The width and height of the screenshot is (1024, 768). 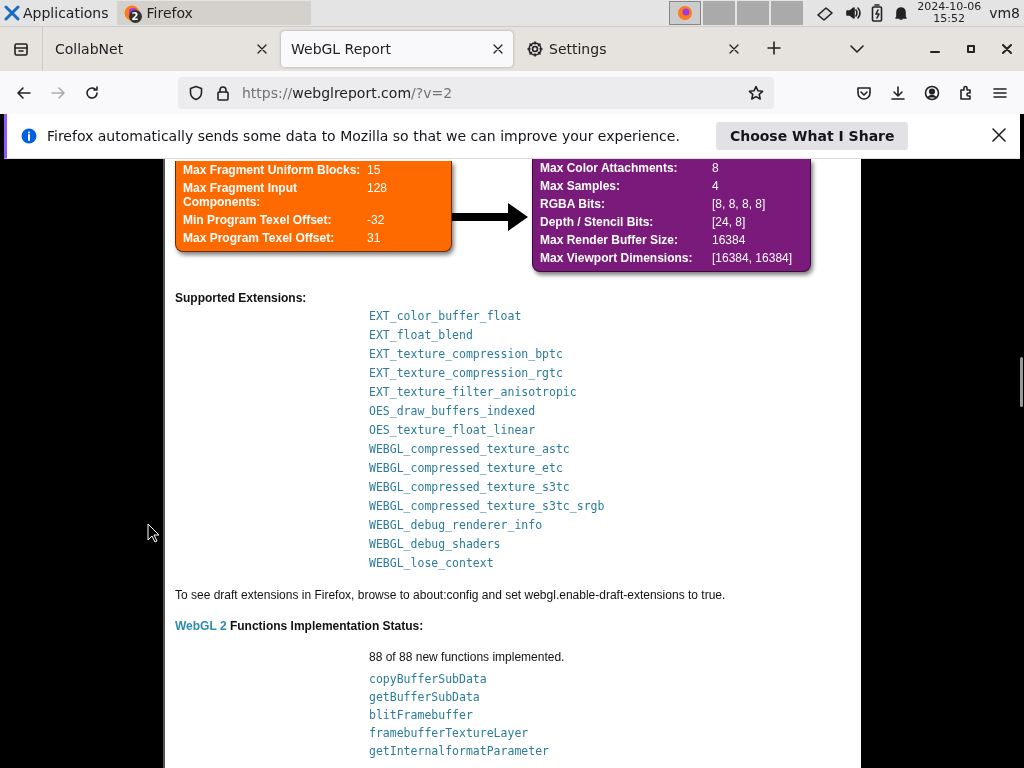 What do you see at coordinates (378, 189) in the screenshot?
I see `stat-value: 128` at bounding box center [378, 189].